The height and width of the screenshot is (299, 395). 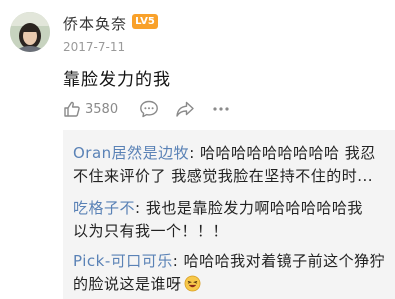 I want to click on username: 侨本奂奈, so click(x=95, y=23).